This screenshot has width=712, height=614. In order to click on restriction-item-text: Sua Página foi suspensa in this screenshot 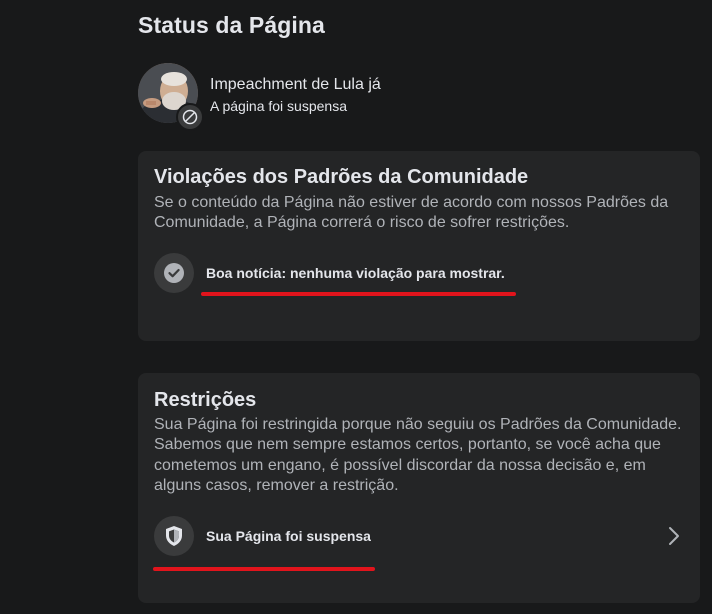, I will do `click(288, 536)`.